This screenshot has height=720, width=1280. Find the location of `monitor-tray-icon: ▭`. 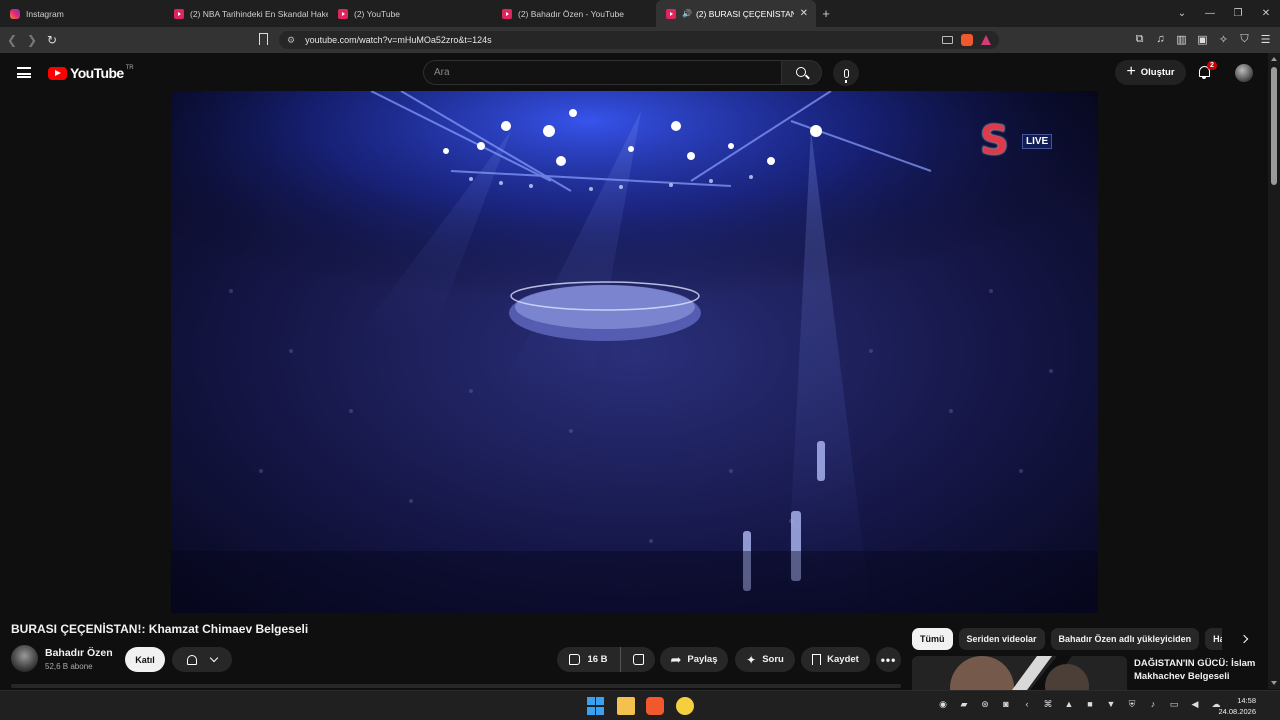

monitor-tray-icon: ▭ is located at coordinates (1174, 704).